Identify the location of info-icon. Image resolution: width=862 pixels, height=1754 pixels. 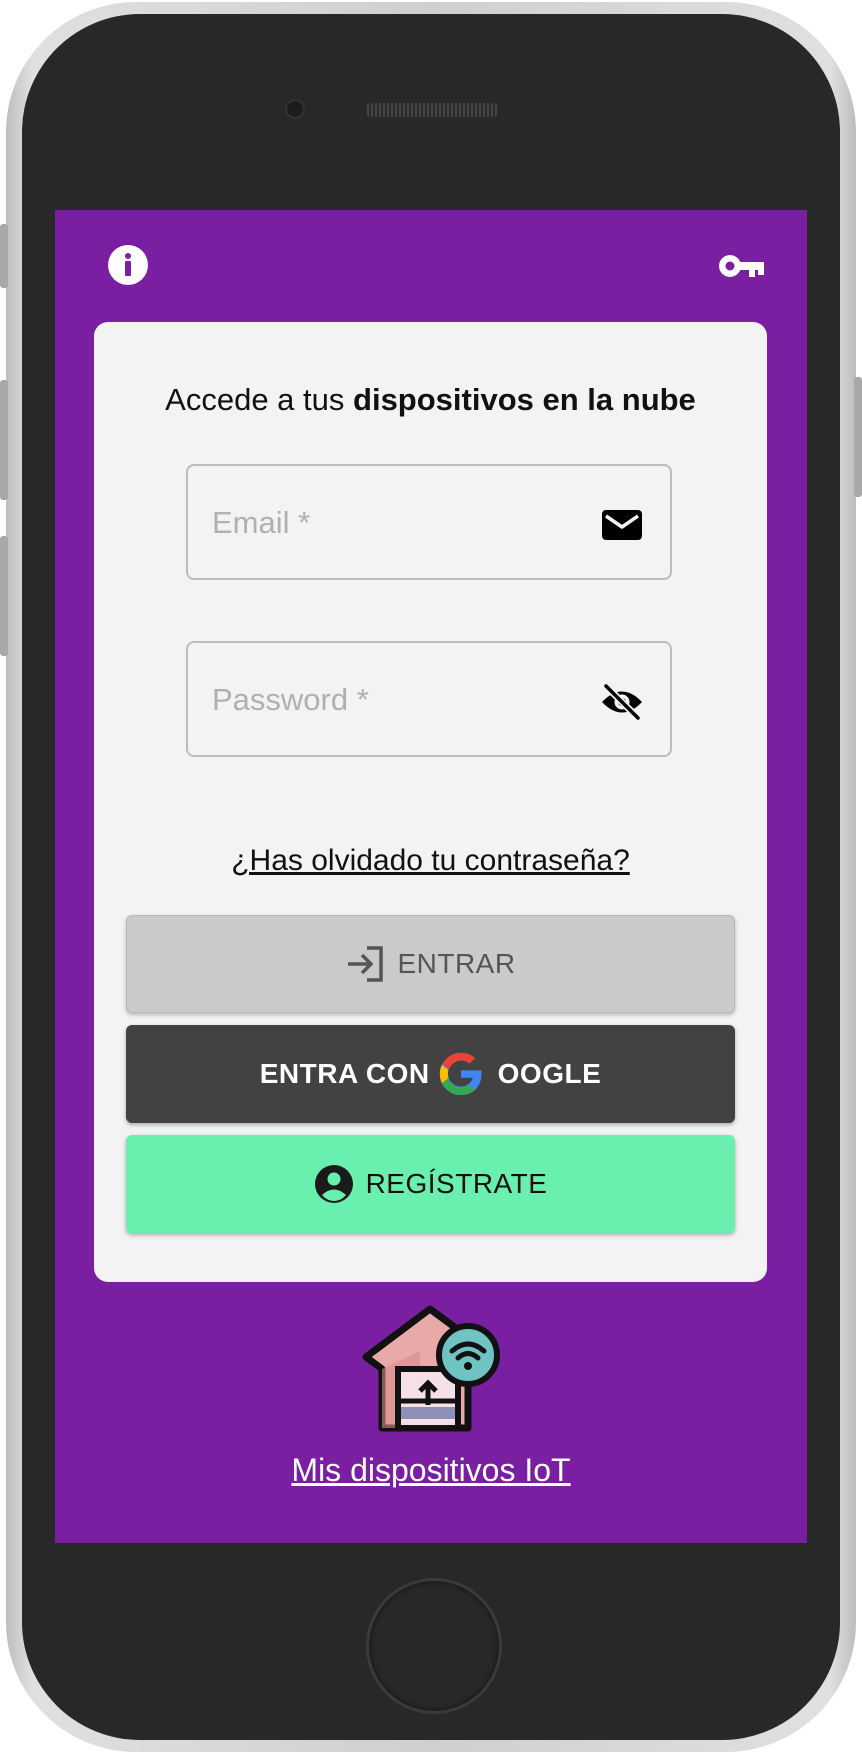
(128, 265).